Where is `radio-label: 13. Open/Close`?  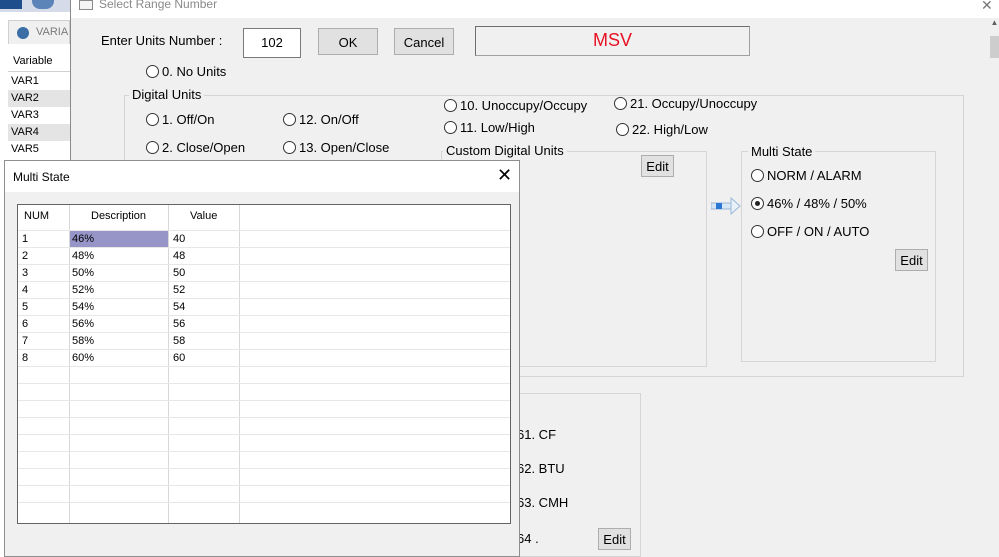
radio-label: 13. Open/Close is located at coordinates (344, 147).